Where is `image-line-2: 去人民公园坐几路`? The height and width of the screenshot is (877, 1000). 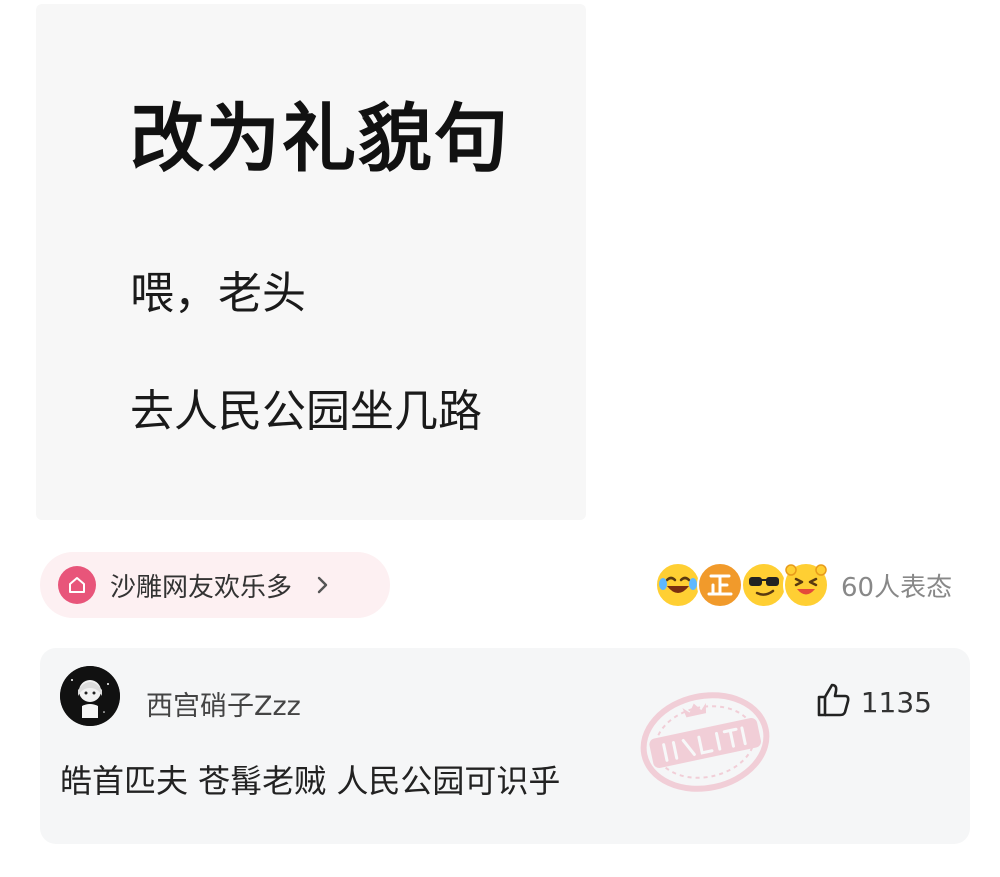 image-line-2: 去人民公园坐几路 is located at coordinates (306, 411).